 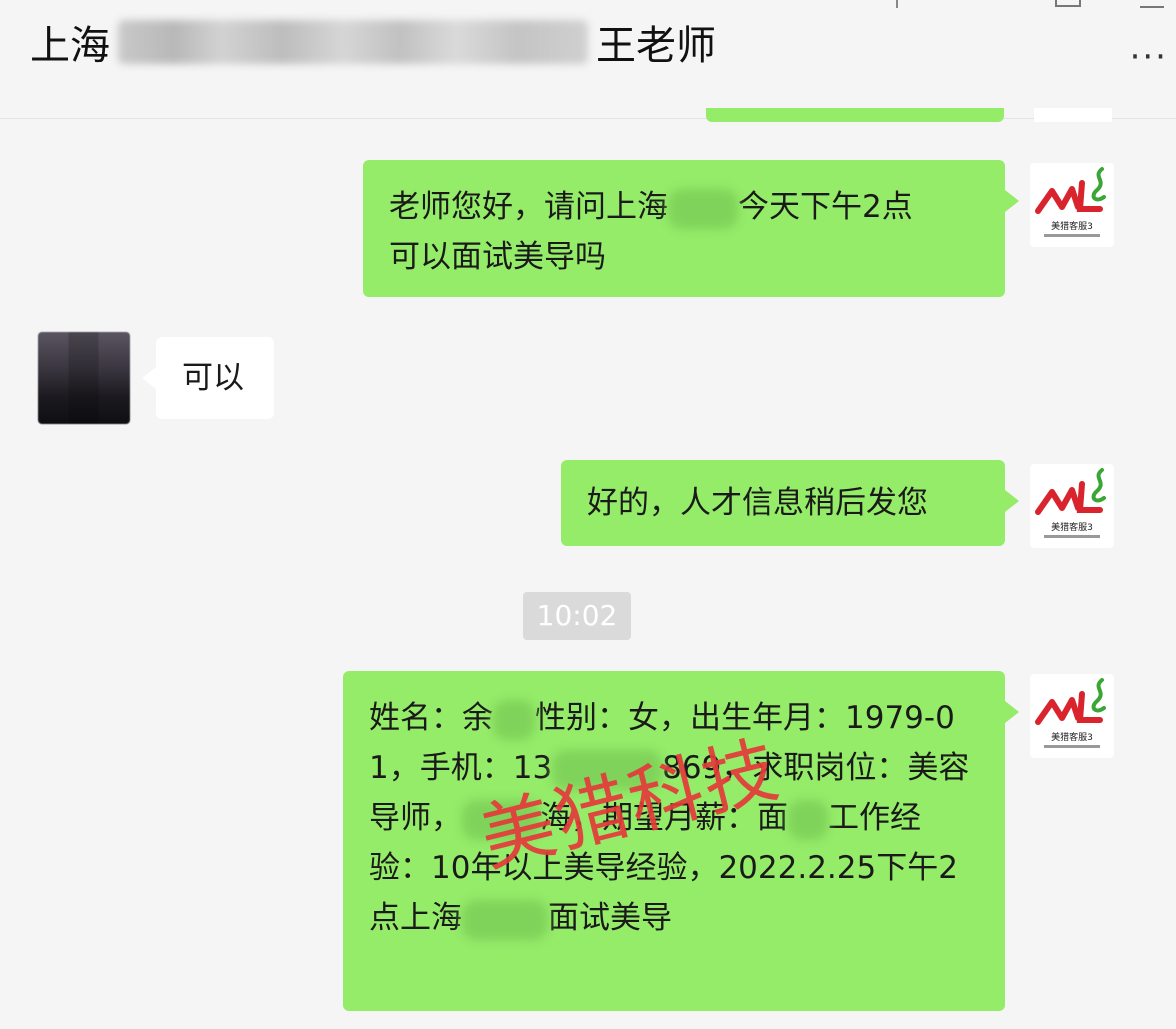 I want to click on previous-message-bubble, so click(x=855, y=115).